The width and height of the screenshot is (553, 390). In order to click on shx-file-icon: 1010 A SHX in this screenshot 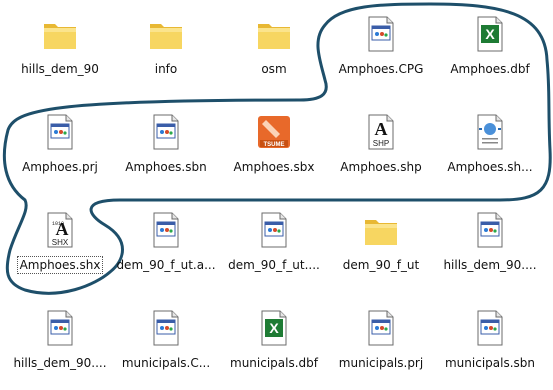, I will do `click(60, 230)`.